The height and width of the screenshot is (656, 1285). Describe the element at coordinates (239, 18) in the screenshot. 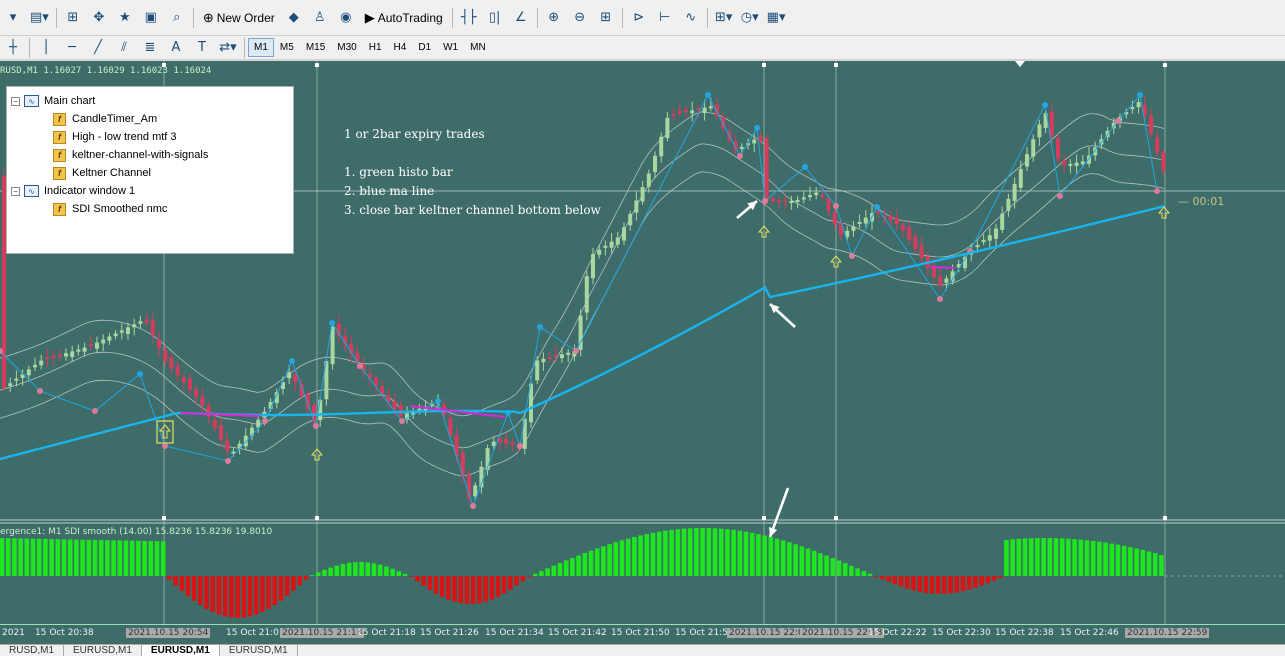

I see `new-order-button: ⊕ New Order` at that location.